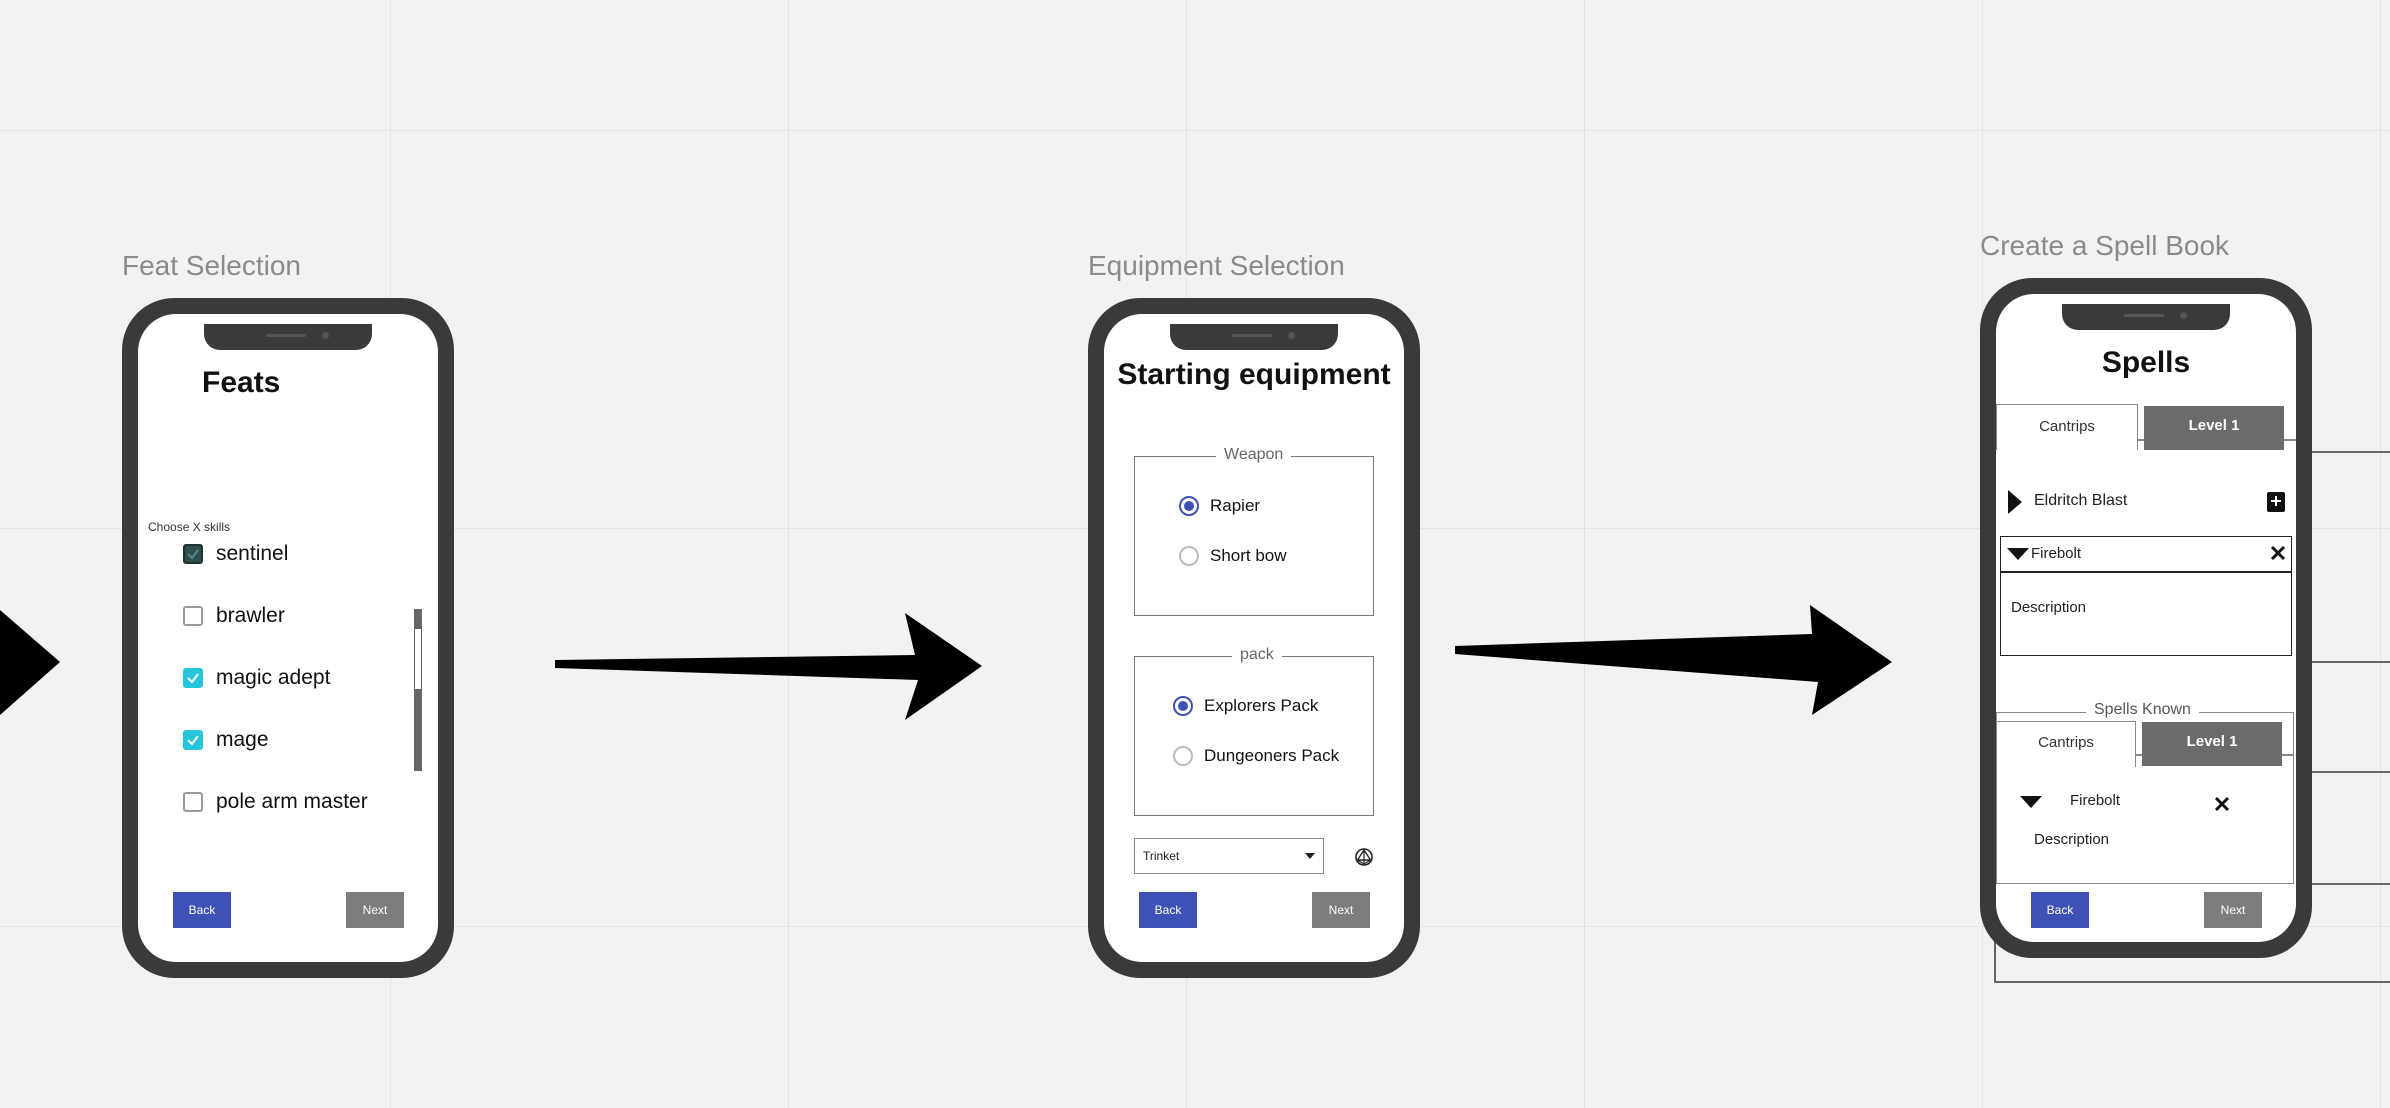 The width and height of the screenshot is (2390, 1108). What do you see at coordinates (1183, 756) in the screenshot?
I see `dungeoners-pack-radio` at bounding box center [1183, 756].